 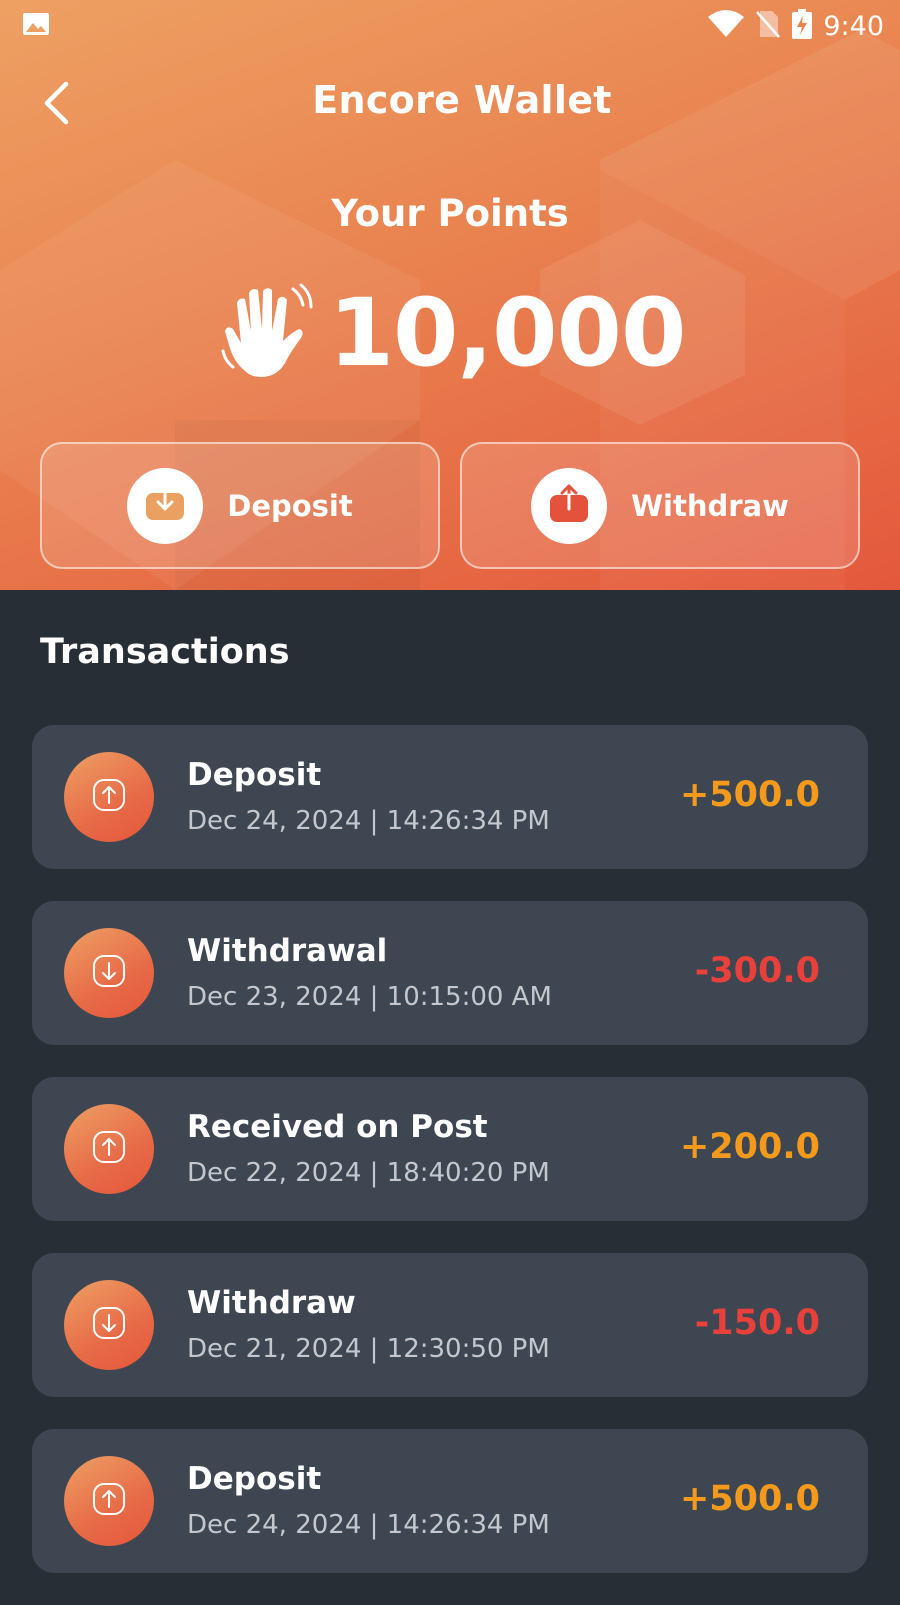 What do you see at coordinates (337, 1127) in the screenshot?
I see `transaction-title: Received on Post` at bounding box center [337, 1127].